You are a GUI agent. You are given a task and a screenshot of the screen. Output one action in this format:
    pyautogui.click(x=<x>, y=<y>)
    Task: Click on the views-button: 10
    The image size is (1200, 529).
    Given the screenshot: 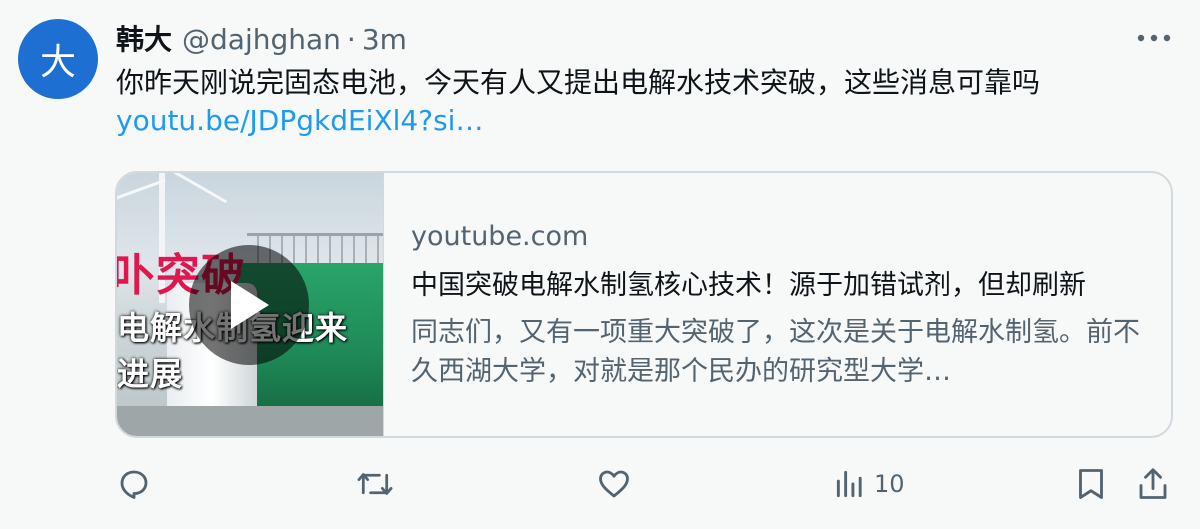 What is the action you would take?
    pyautogui.click(x=869, y=484)
    